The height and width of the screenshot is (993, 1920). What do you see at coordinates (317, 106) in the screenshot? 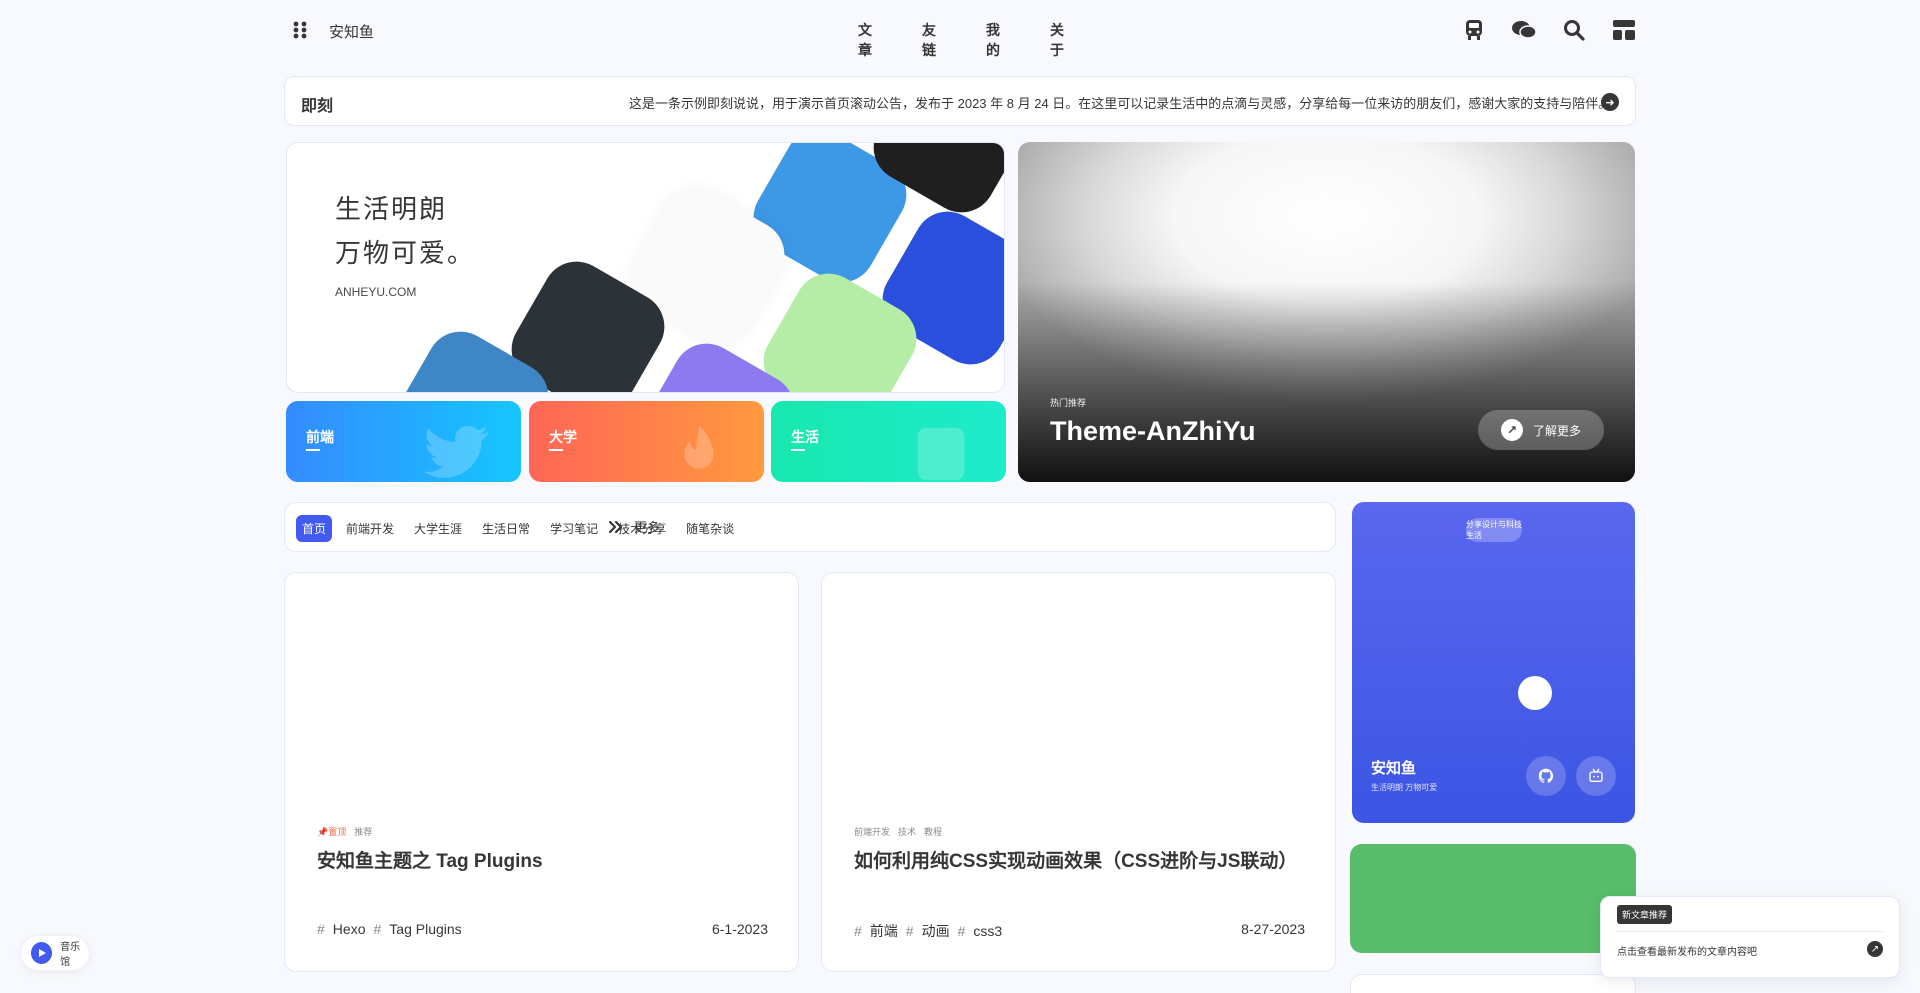
I see `bulletin-label: 即刻` at bounding box center [317, 106].